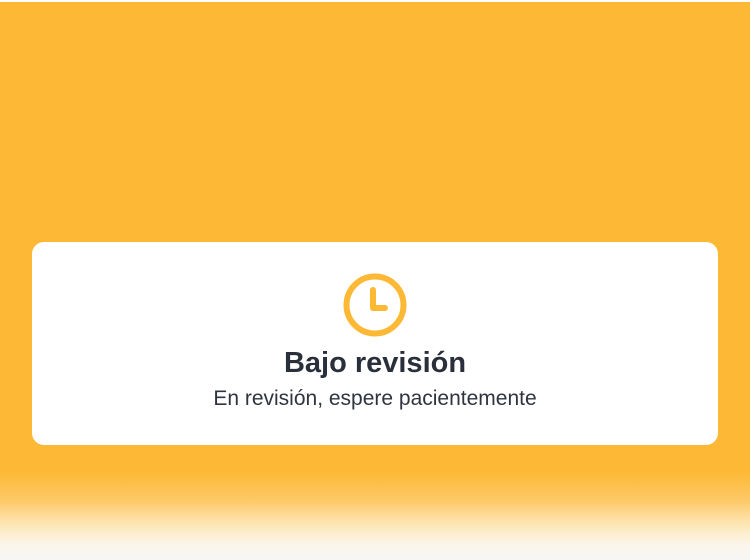  What do you see at coordinates (375, 398) in the screenshot?
I see `status-message: En revisión, espere pacientemente` at bounding box center [375, 398].